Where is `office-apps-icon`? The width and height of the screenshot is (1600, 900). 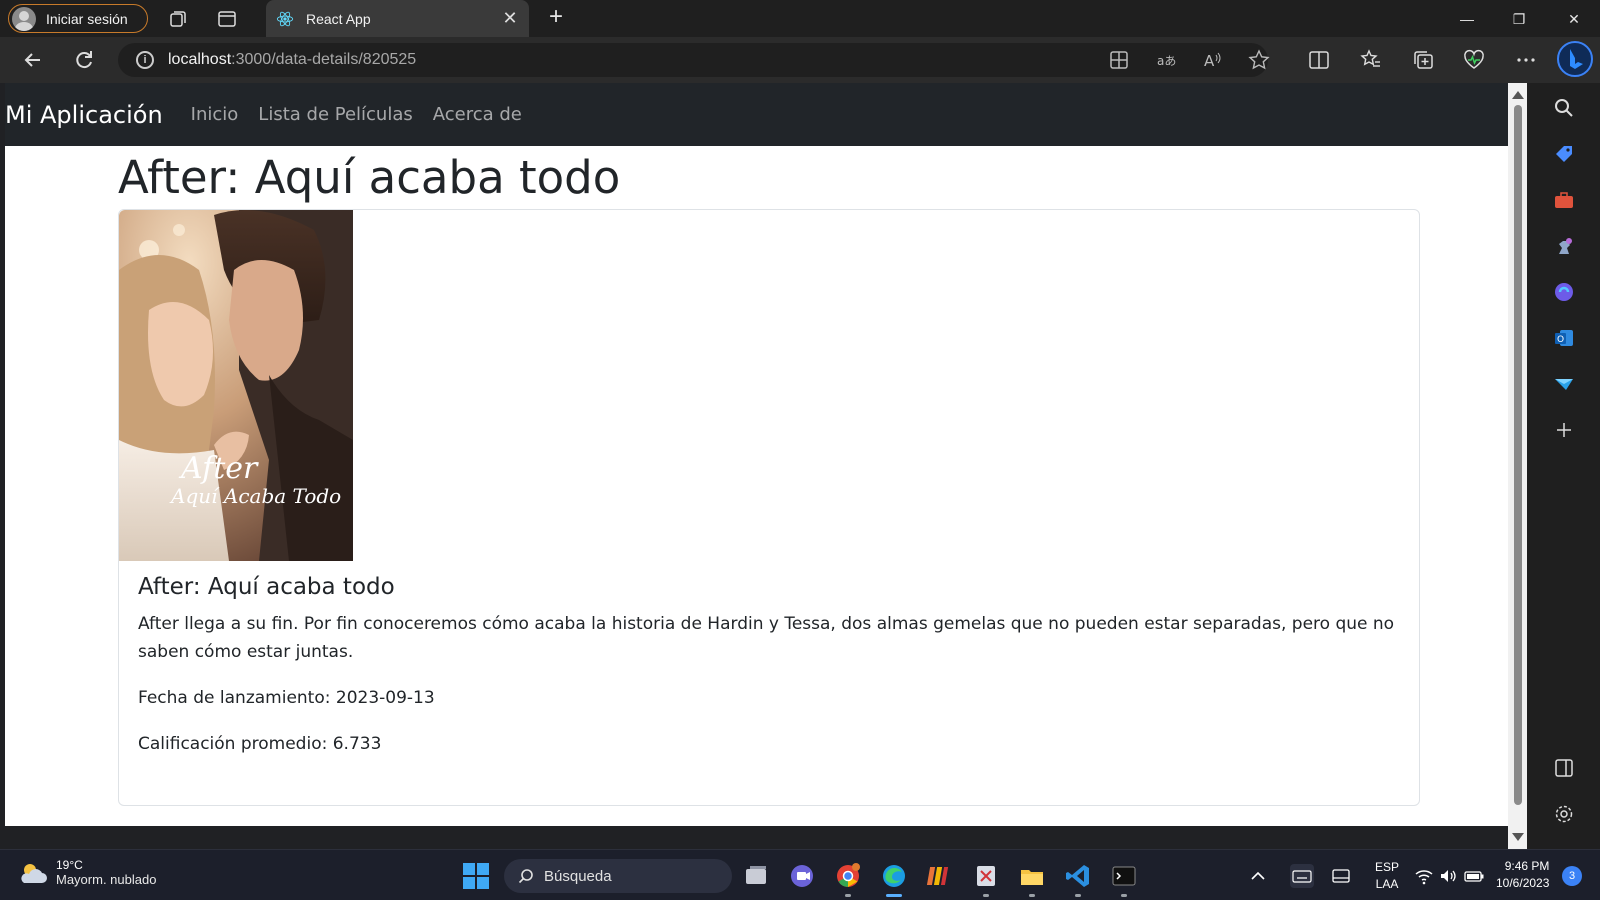 office-apps-icon is located at coordinates (940, 876).